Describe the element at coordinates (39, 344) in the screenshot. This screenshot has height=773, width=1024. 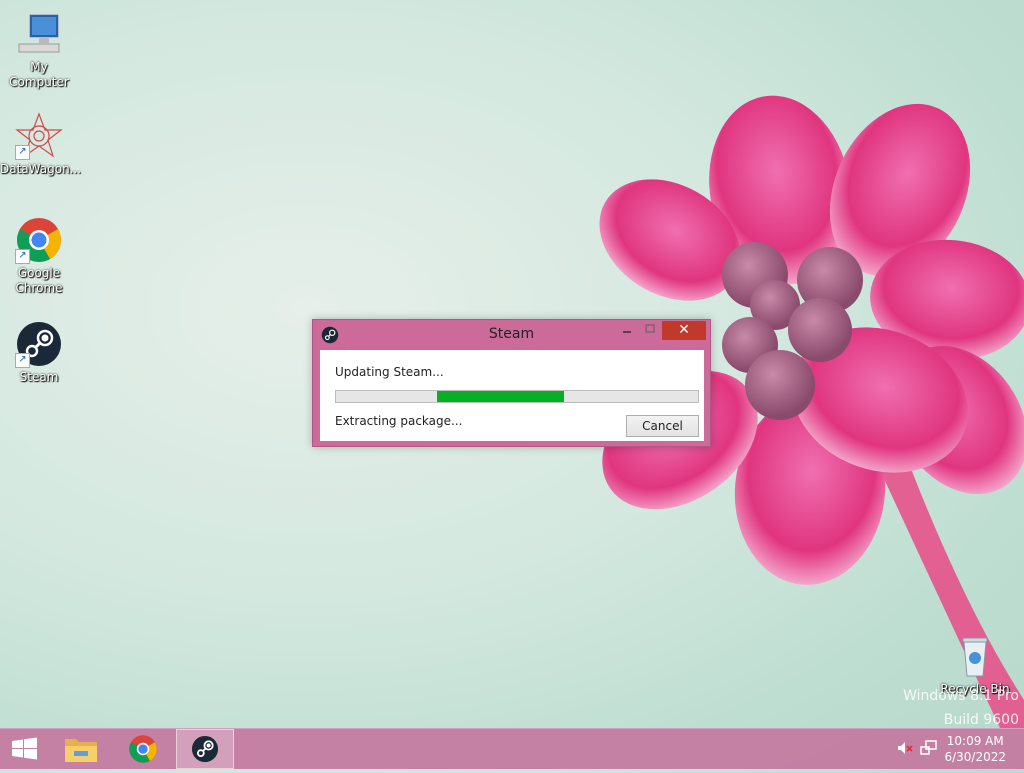
I see `steam-icon: ↗` at that location.